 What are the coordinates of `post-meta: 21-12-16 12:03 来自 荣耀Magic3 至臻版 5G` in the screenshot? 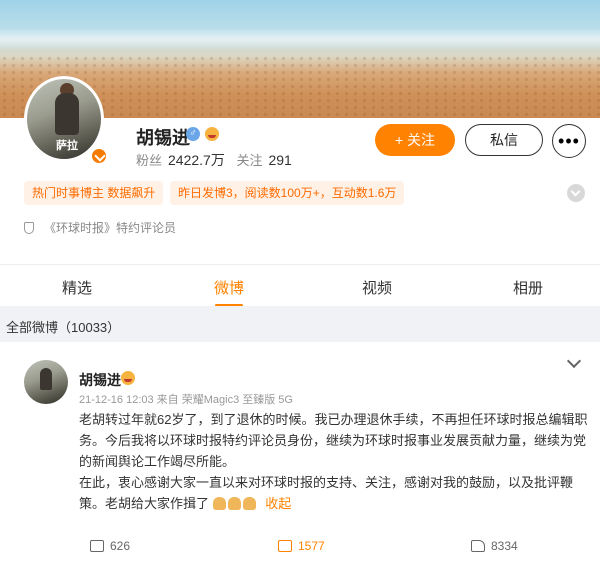 It's located at (186, 400).